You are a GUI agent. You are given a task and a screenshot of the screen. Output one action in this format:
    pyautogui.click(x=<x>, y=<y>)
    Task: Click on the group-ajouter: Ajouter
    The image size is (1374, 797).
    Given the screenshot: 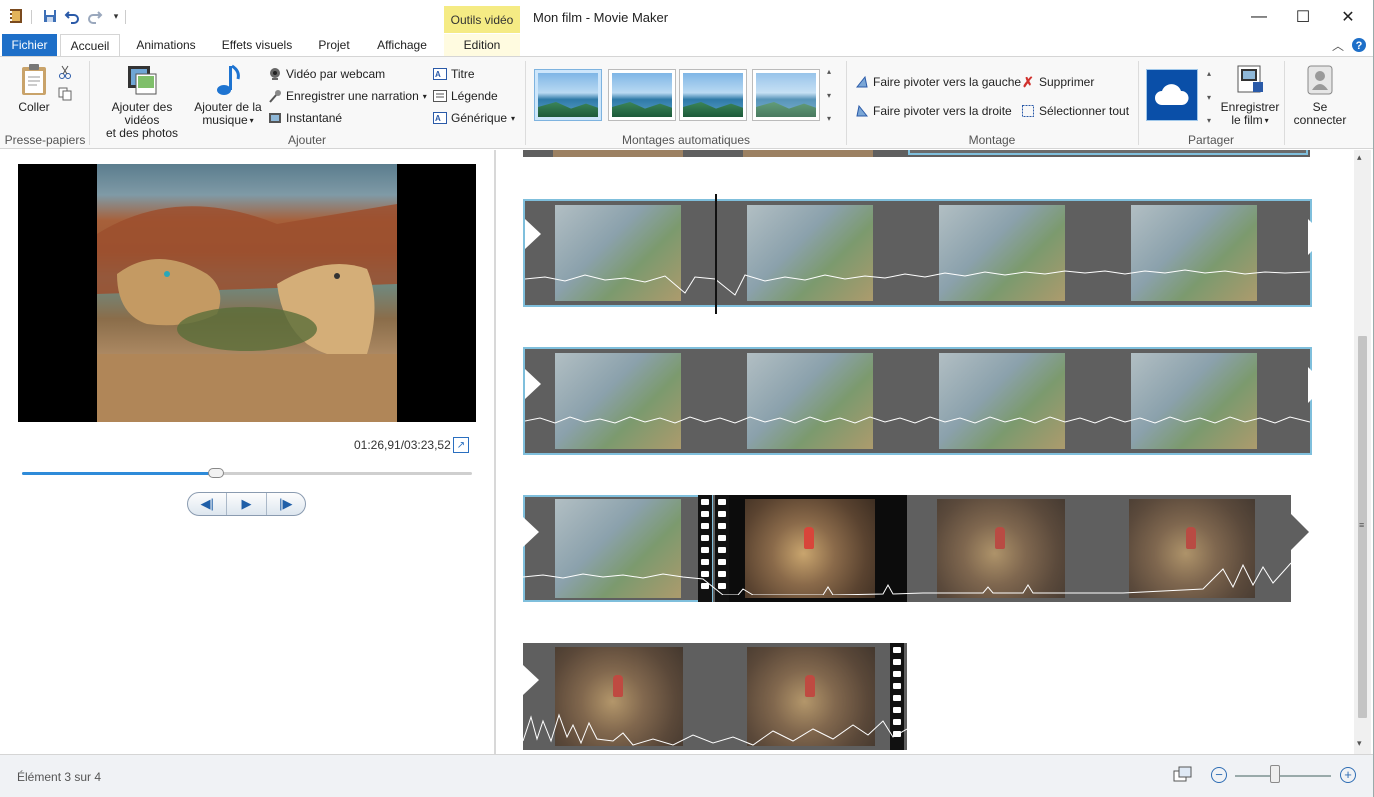 What is the action you would take?
    pyautogui.click(x=307, y=140)
    